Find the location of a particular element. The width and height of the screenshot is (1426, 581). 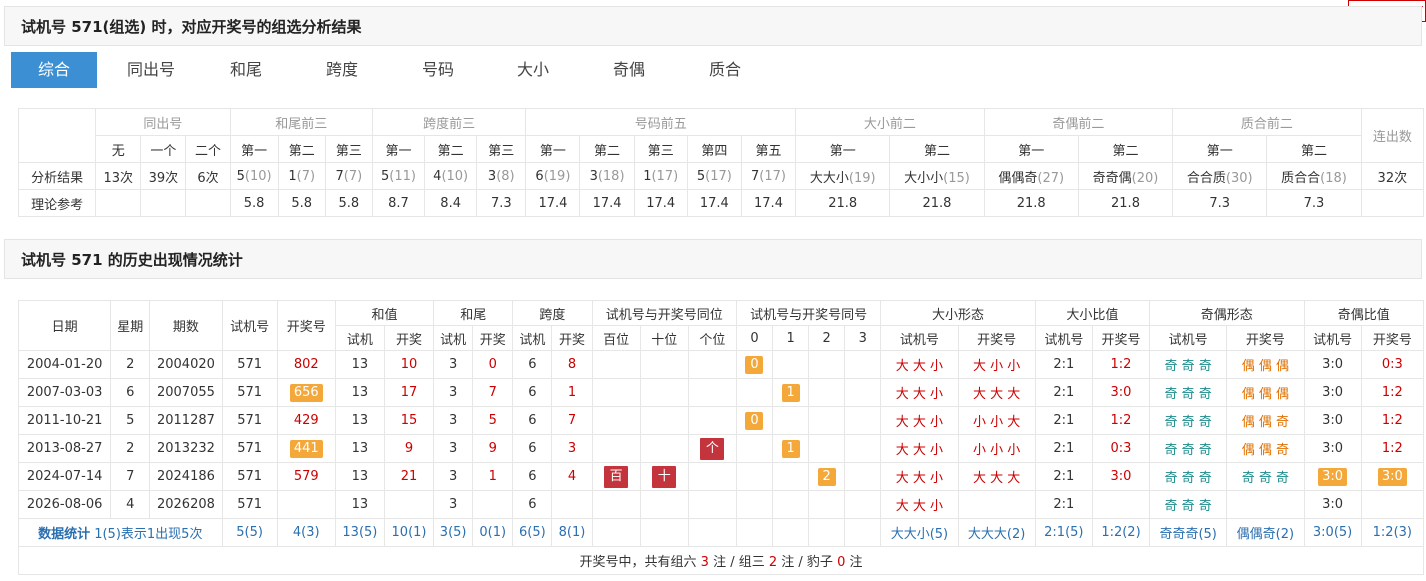

parity-ratio-draw: 1:2 is located at coordinates (1392, 448).